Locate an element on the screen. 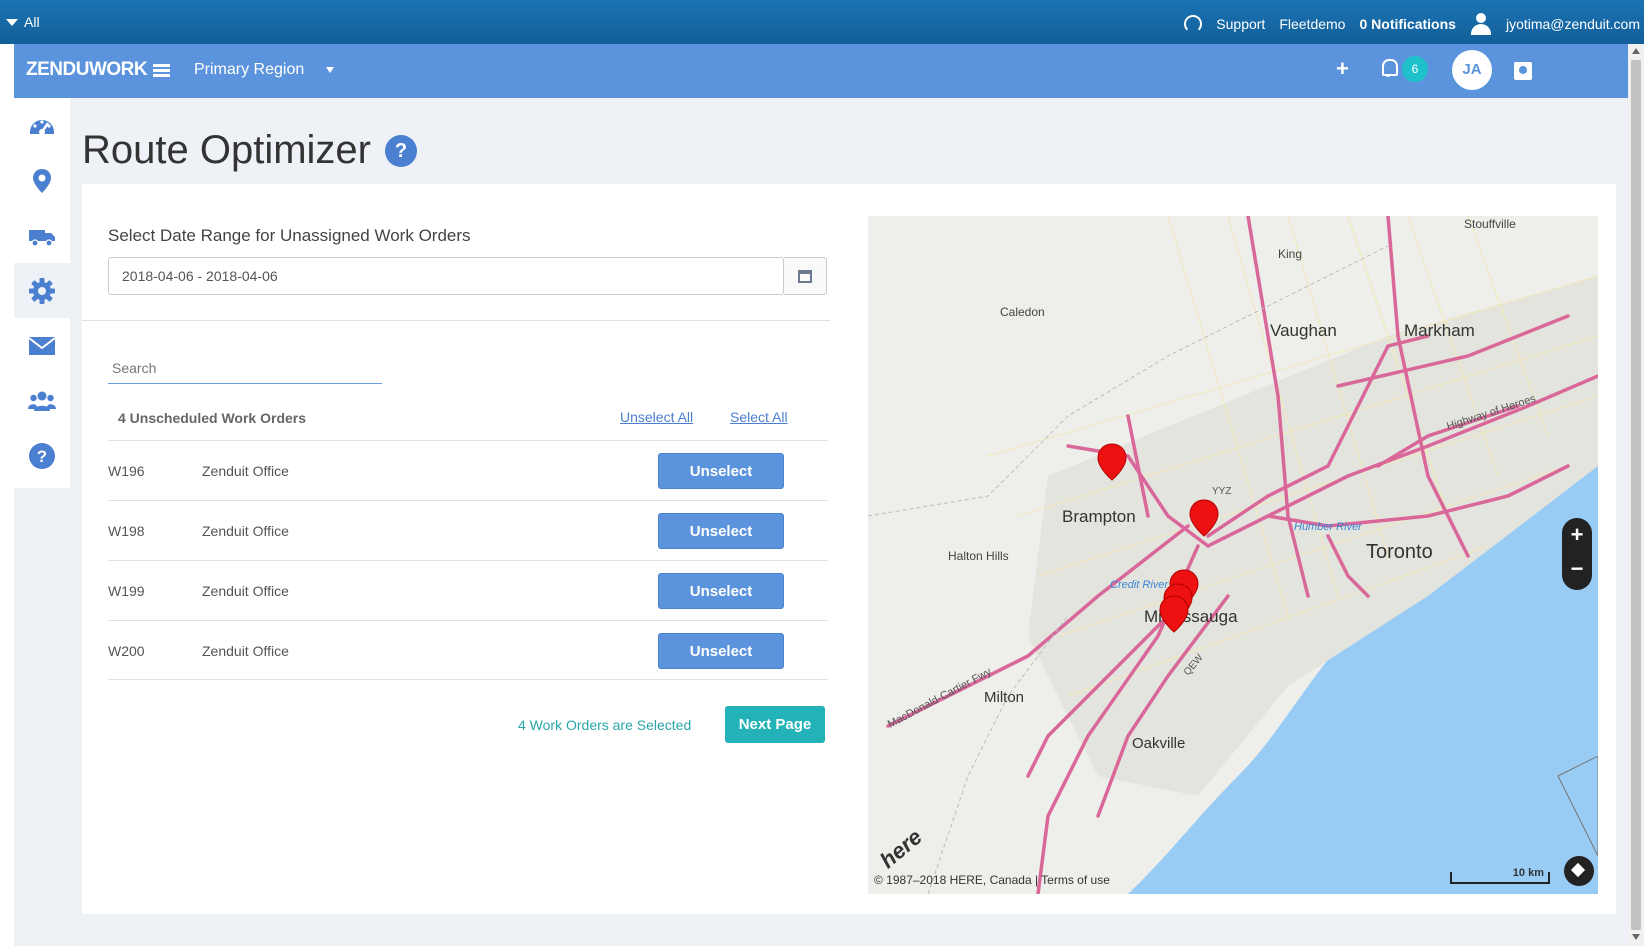  region-label: Primary Region is located at coordinates (249, 69).